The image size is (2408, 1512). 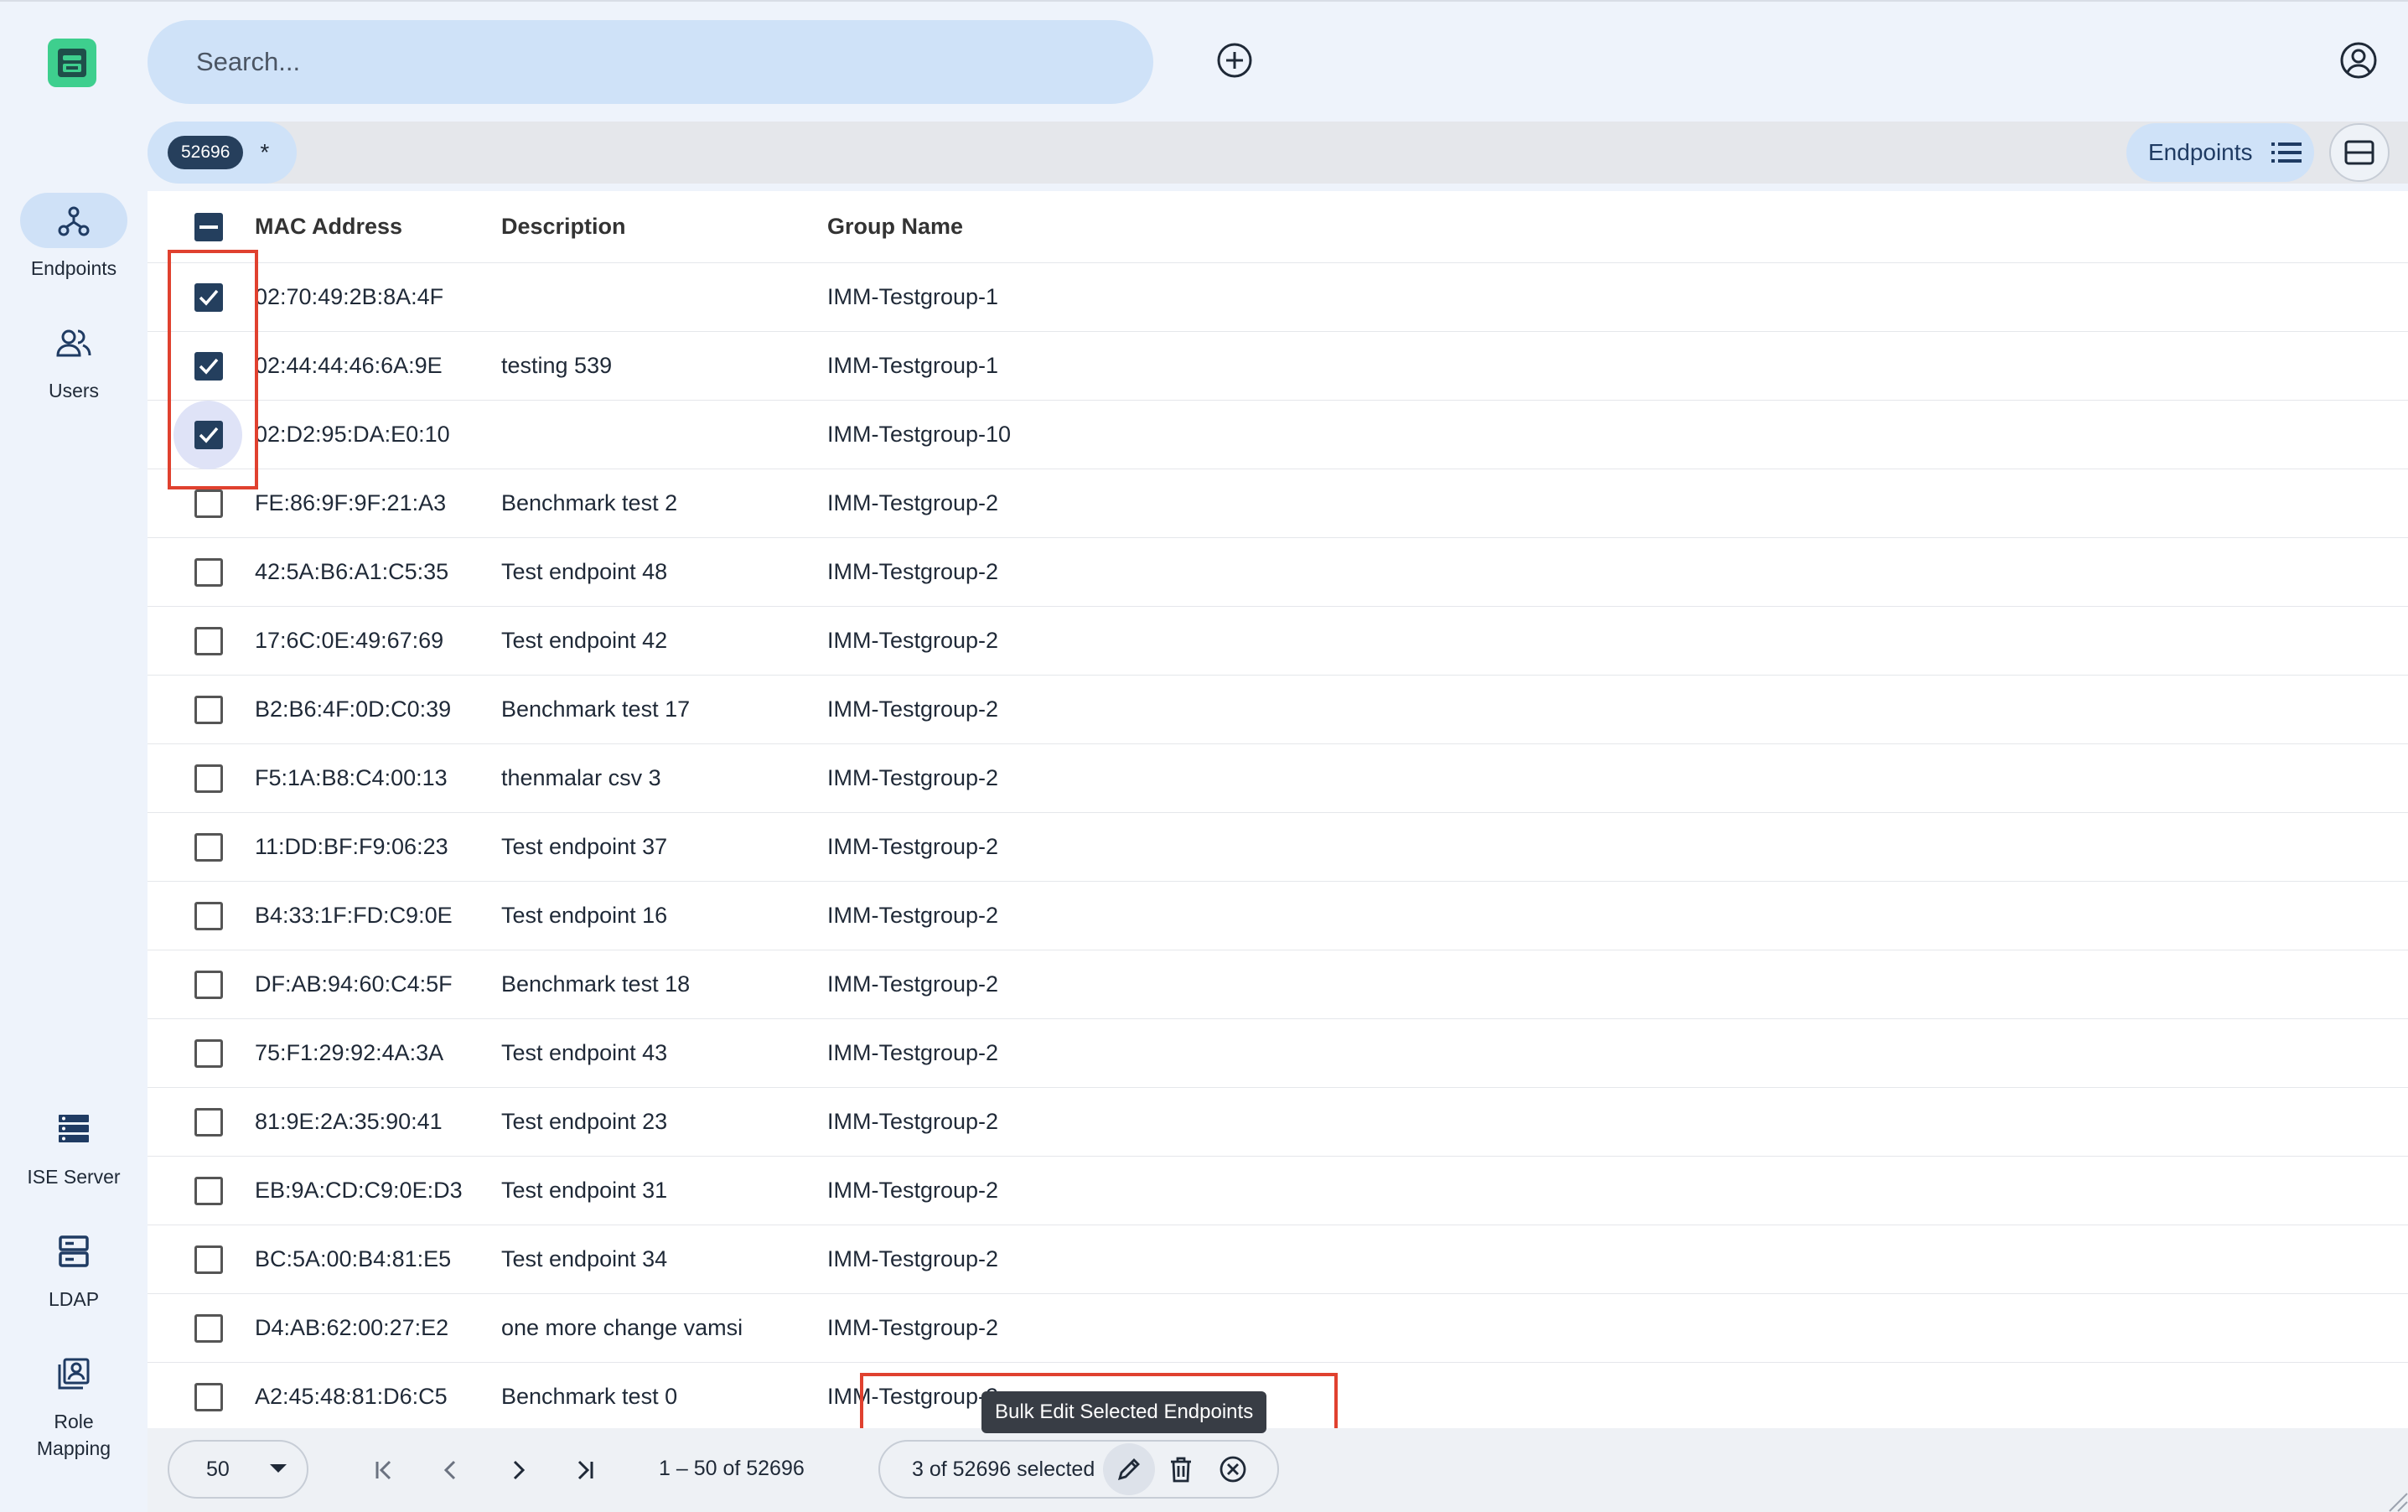 I want to click on bulk-edit-button, so click(x=1129, y=1469).